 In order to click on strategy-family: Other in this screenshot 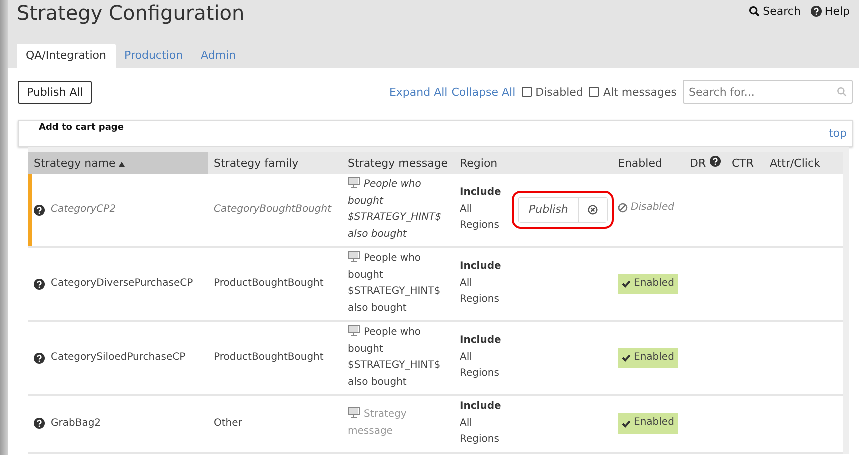, I will do `click(228, 423)`.